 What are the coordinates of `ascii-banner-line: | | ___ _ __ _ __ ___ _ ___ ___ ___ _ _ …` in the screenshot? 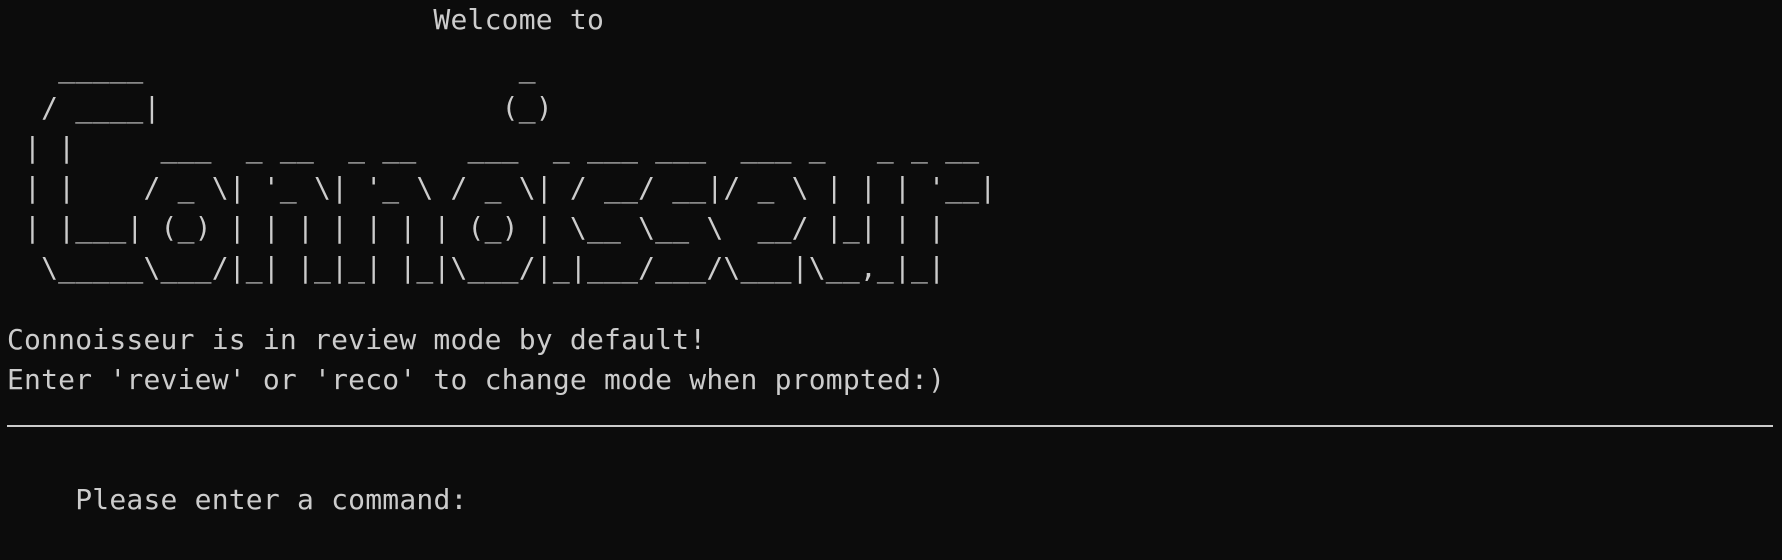 It's located at (493, 147).